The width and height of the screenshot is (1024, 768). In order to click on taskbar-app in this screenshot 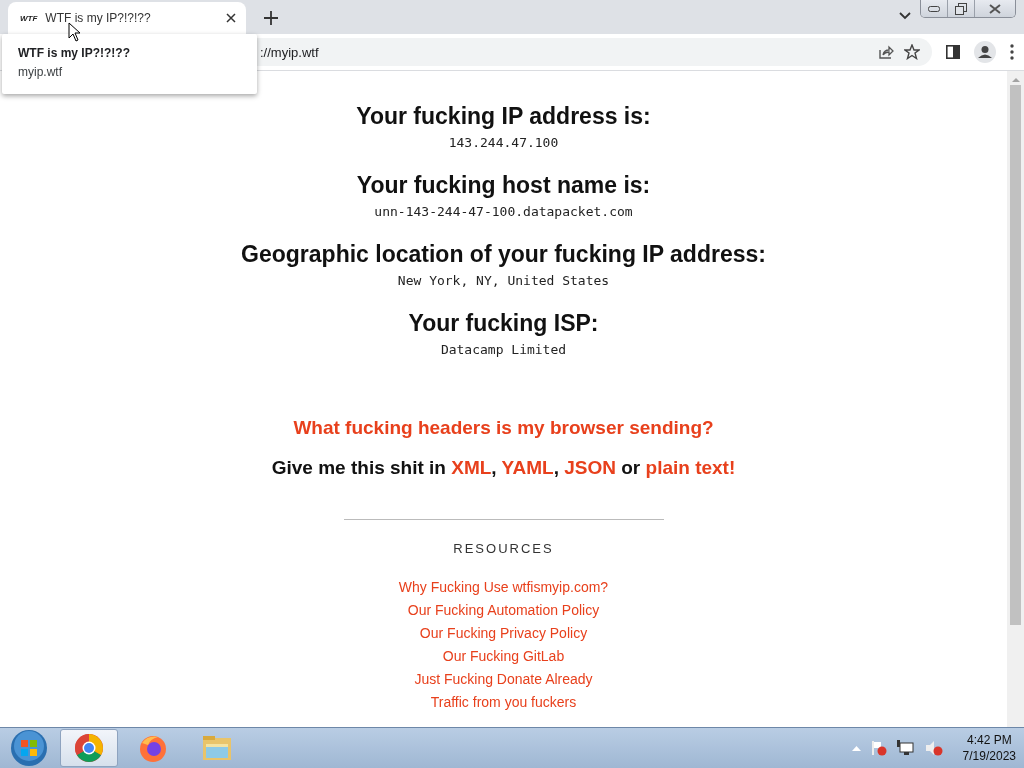, I will do `click(89, 748)`.